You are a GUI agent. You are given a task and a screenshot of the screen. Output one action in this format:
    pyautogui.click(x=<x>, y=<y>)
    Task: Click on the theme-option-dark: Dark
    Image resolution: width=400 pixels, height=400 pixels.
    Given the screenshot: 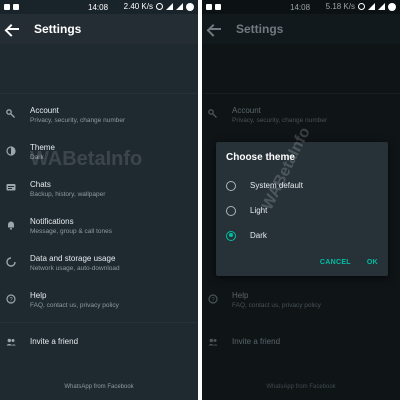 What is the action you would take?
    pyautogui.click(x=301, y=235)
    